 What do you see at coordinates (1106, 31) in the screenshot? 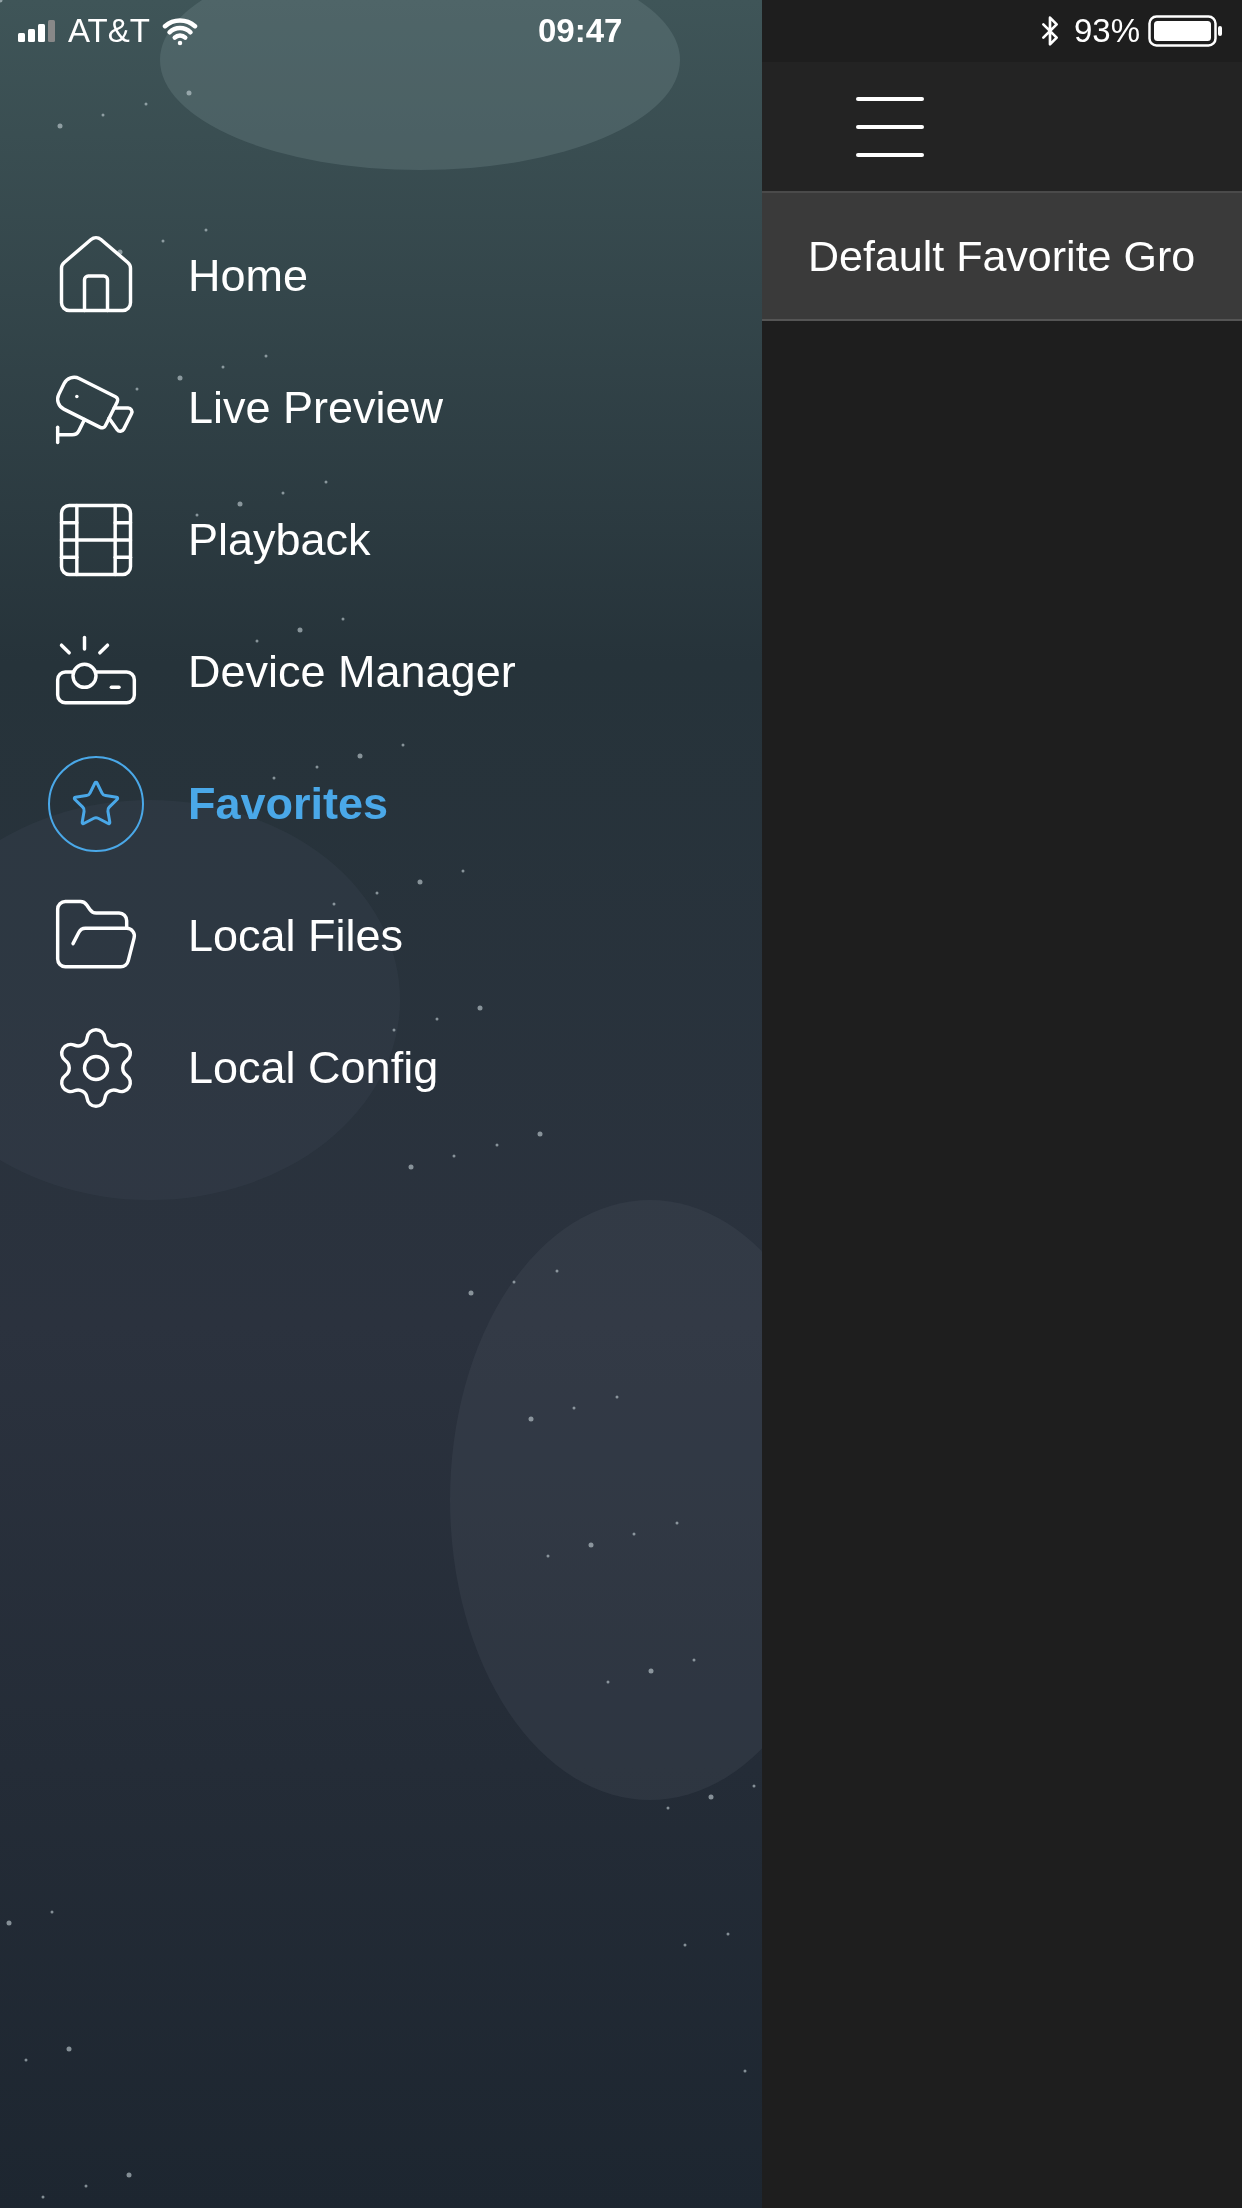
I see `battery-percent: 93%` at bounding box center [1106, 31].